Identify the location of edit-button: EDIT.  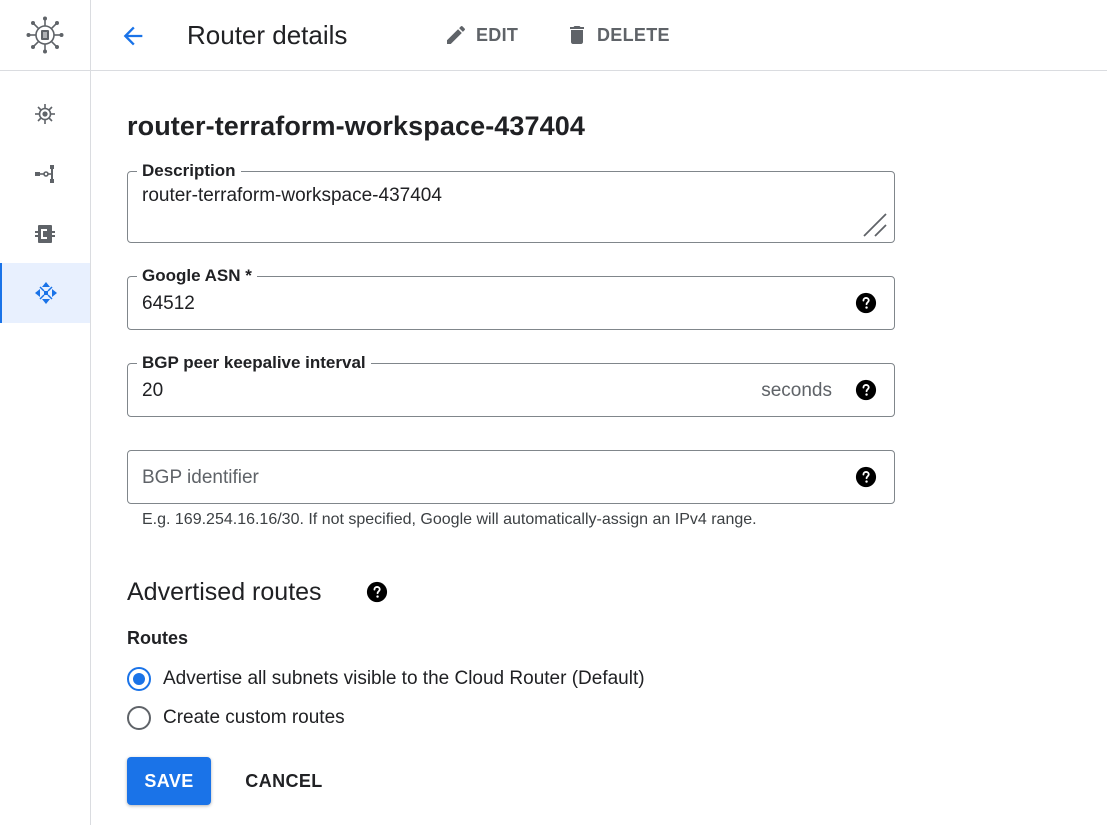
(481, 35).